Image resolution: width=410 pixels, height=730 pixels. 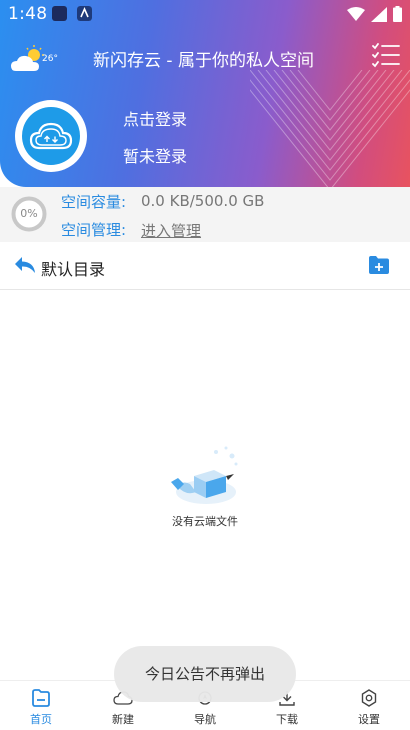 What do you see at coordinates (203, 201) in the screenshot?
I see `capacity-value: 0.0 KB/500.0 GB` at bounding box center [203, 201].